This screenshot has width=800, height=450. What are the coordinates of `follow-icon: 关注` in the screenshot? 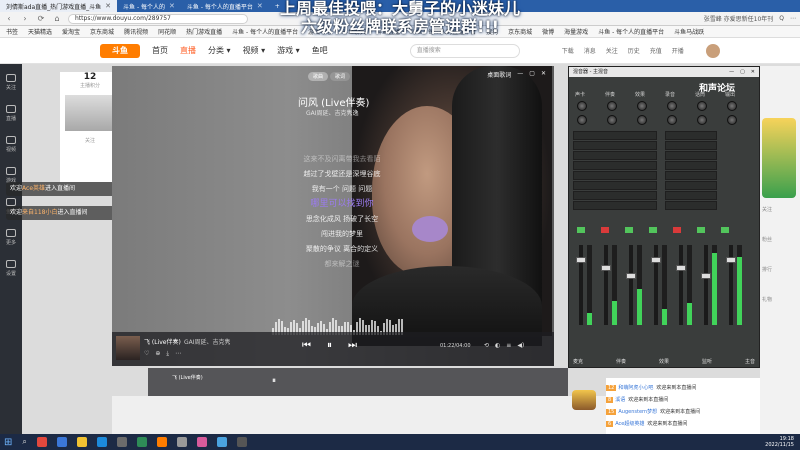 It's located at (612, 50).